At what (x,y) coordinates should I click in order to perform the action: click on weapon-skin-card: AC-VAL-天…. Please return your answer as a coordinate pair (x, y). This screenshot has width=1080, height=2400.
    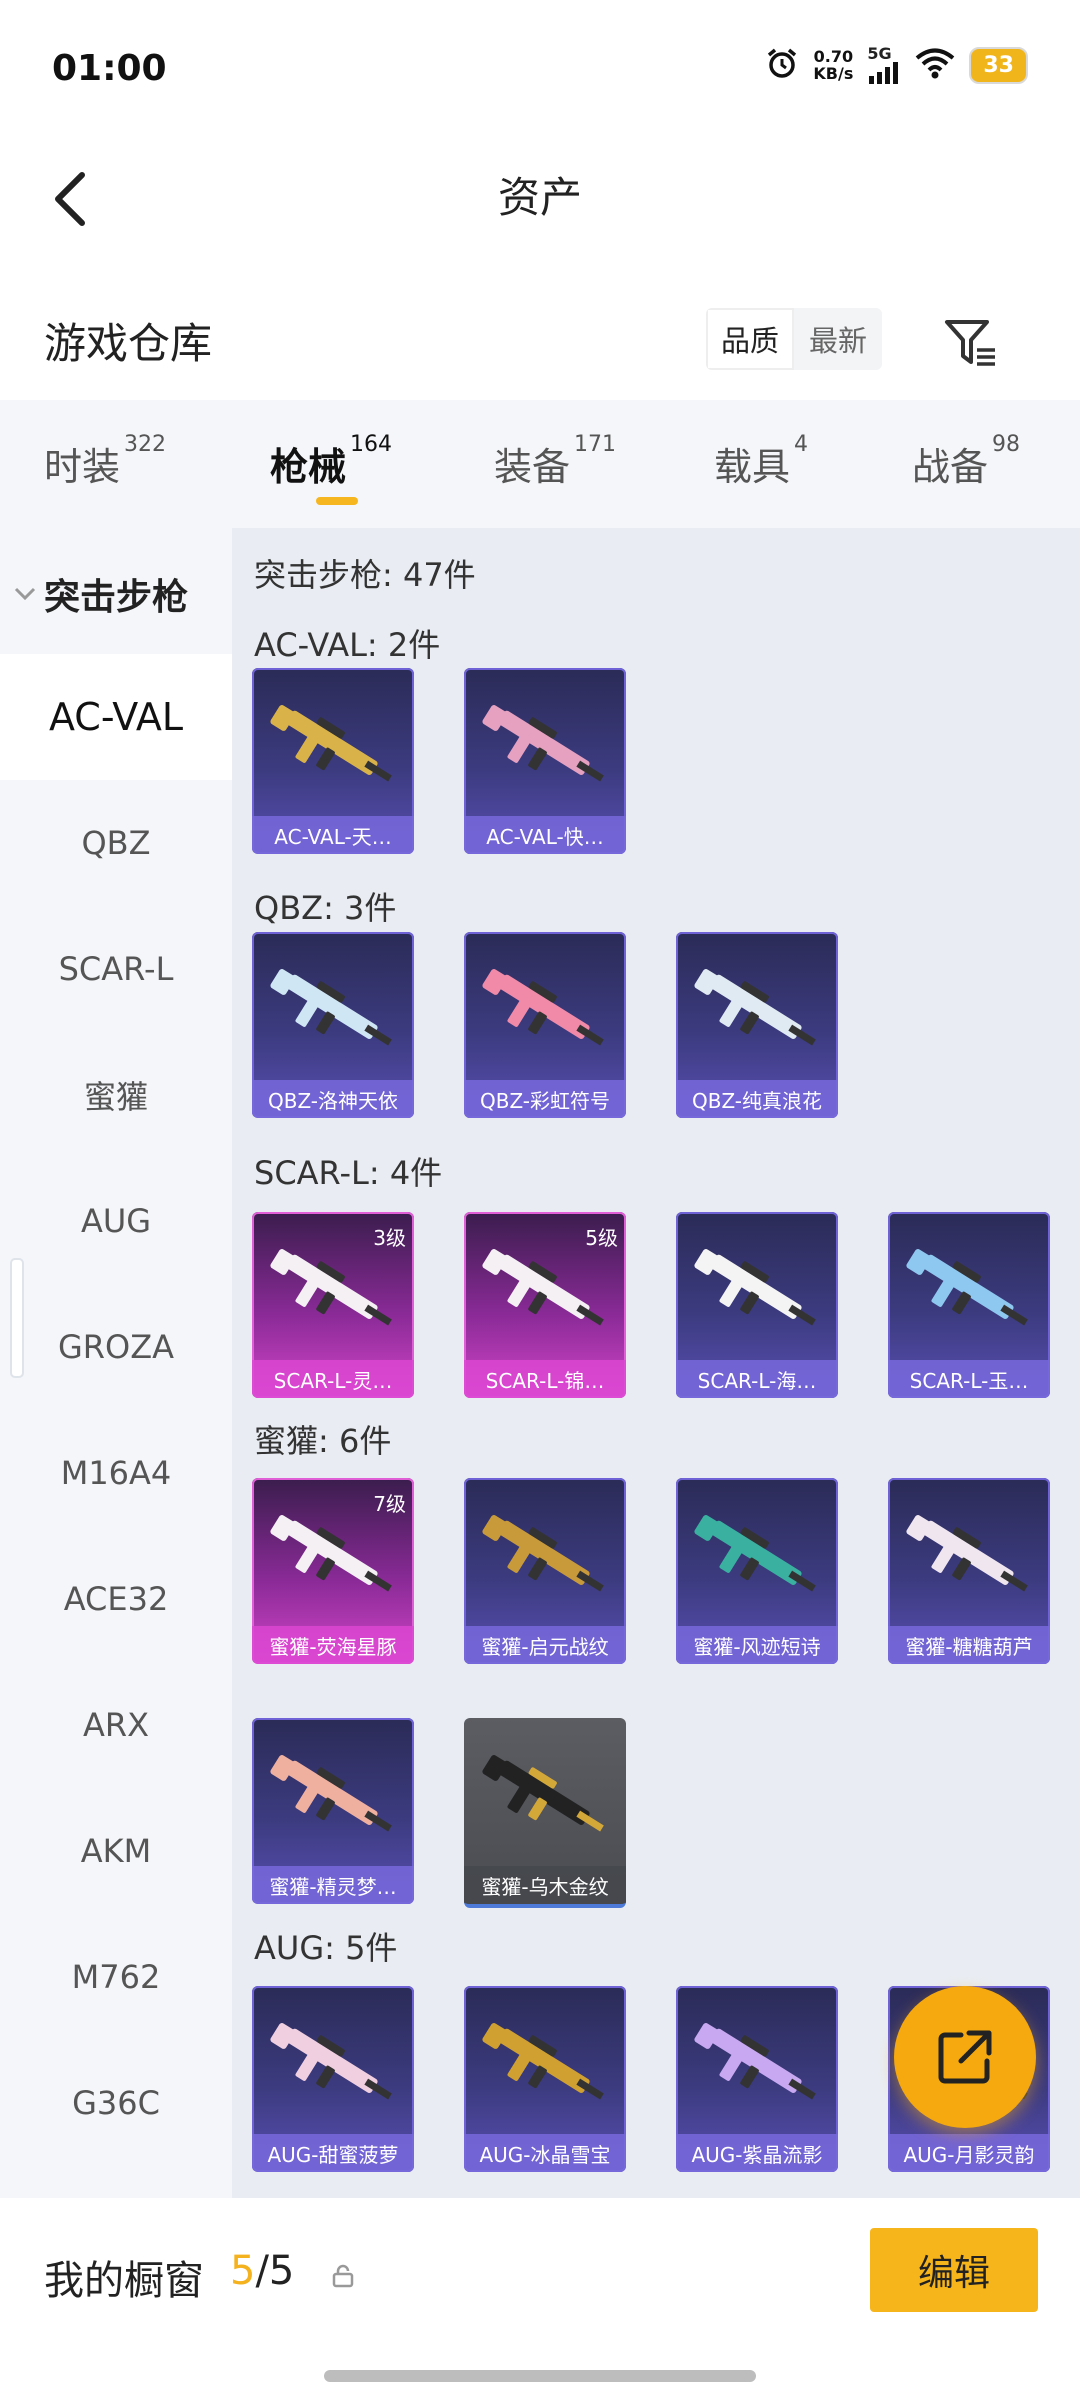
    Looking at the image, I should click on (333, 761).